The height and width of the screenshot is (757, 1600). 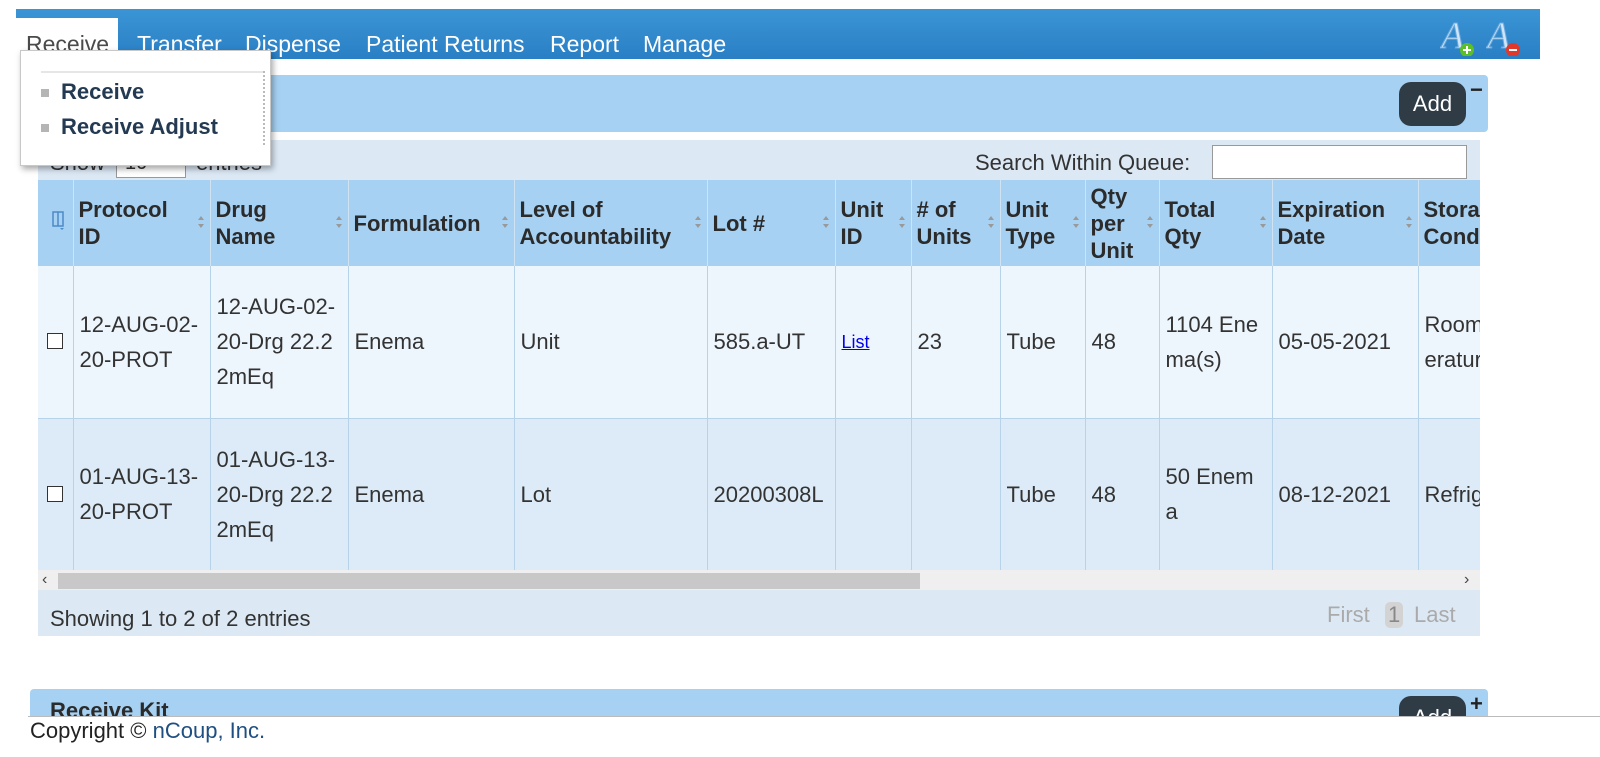 I want to click on header-protocol-id: Protocol ID, so click(x=142, y=223).